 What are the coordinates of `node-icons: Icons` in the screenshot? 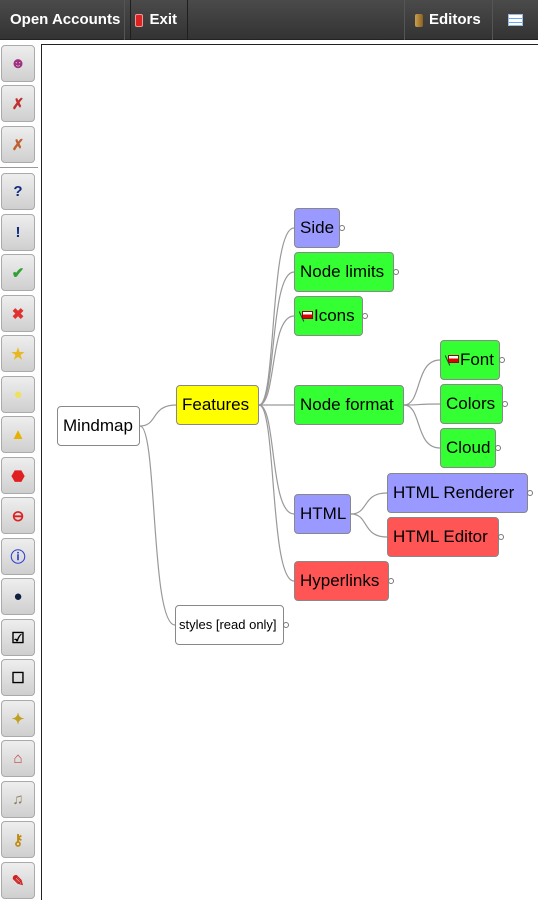 It's located at (331, 316).